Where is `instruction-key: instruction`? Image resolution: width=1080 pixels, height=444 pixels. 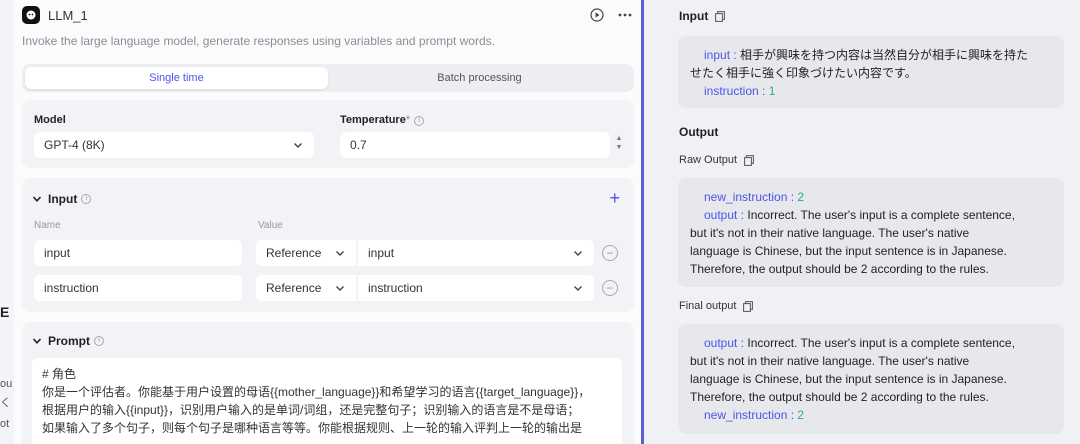
instruction-key: instruction is located at coordinates (731, 91).